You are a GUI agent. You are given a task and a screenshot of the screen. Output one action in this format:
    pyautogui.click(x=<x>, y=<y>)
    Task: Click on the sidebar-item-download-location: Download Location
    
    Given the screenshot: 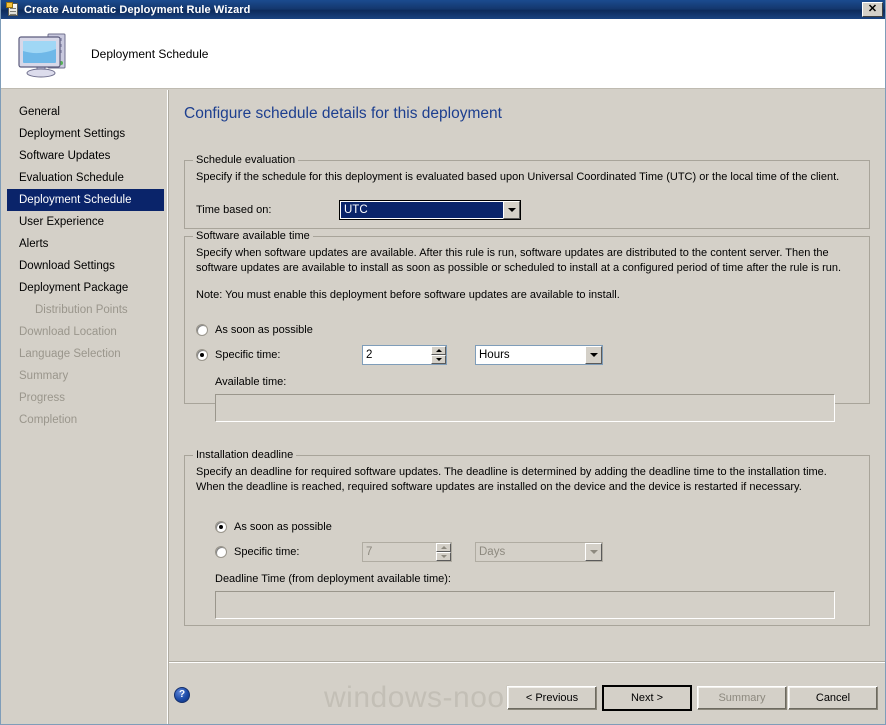 What is the action you would take?
    pyautogui.click(x=68, y=332)
    